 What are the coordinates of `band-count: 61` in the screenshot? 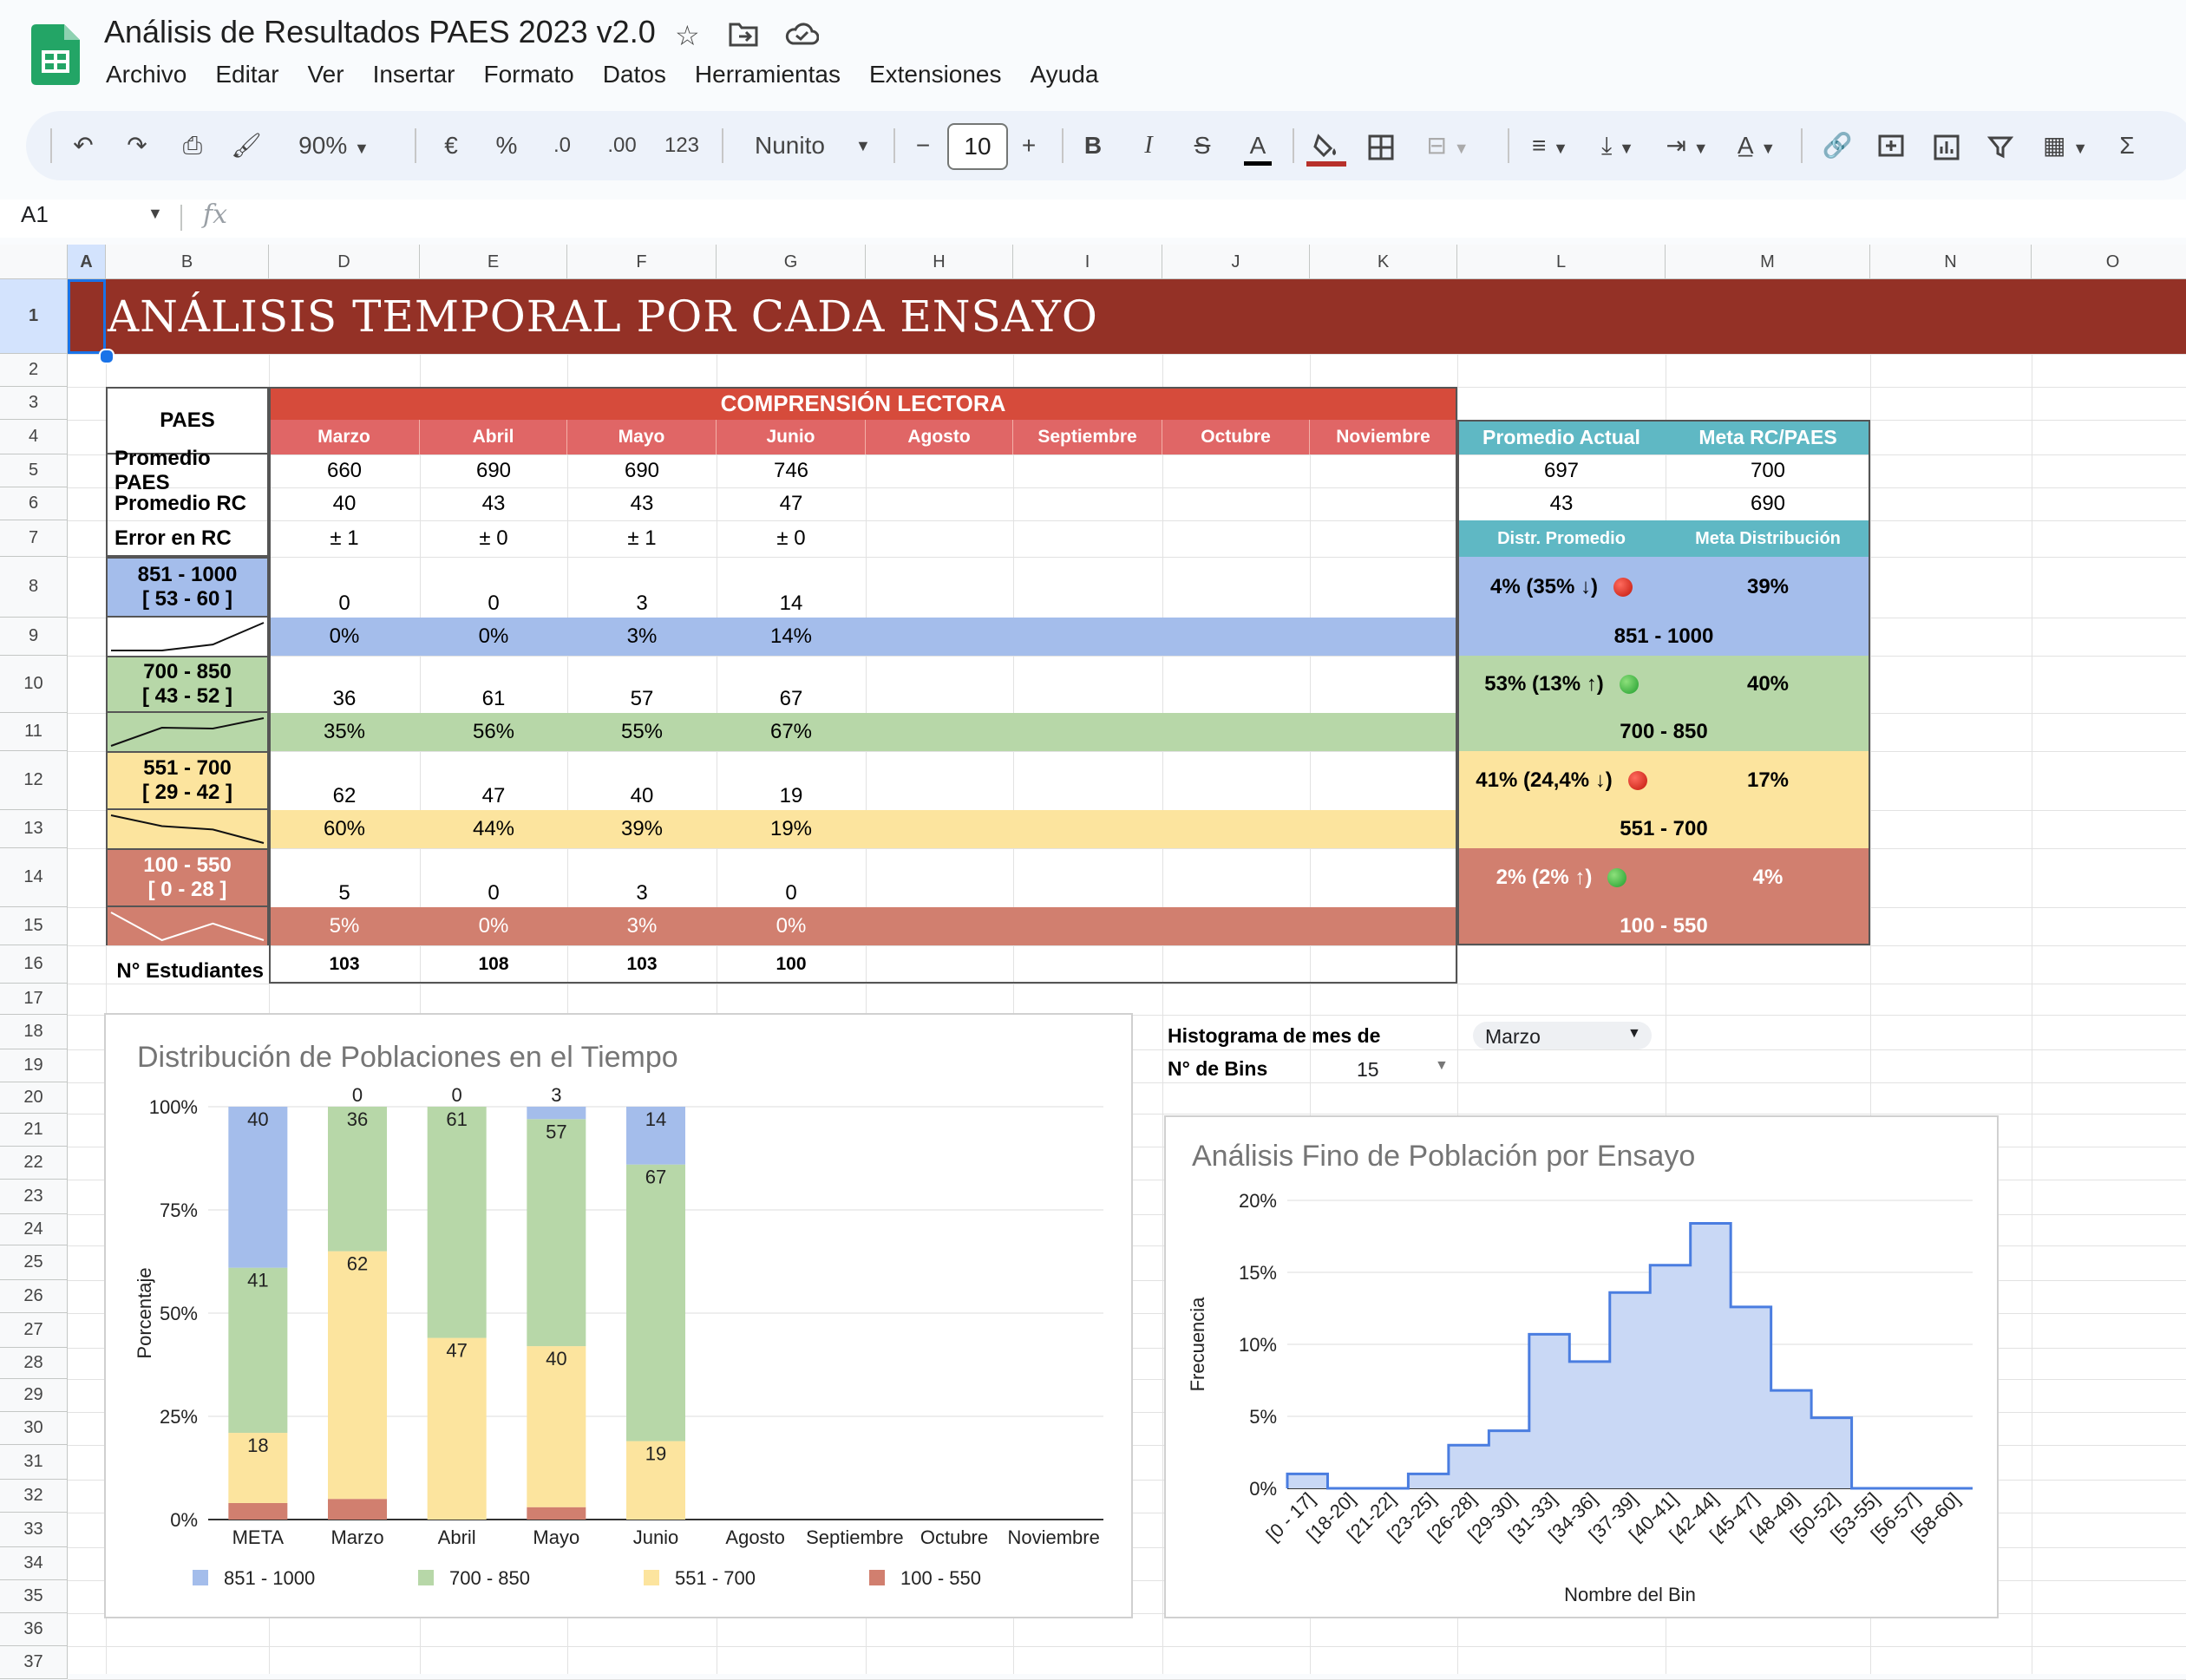 It's located at (493, 684).